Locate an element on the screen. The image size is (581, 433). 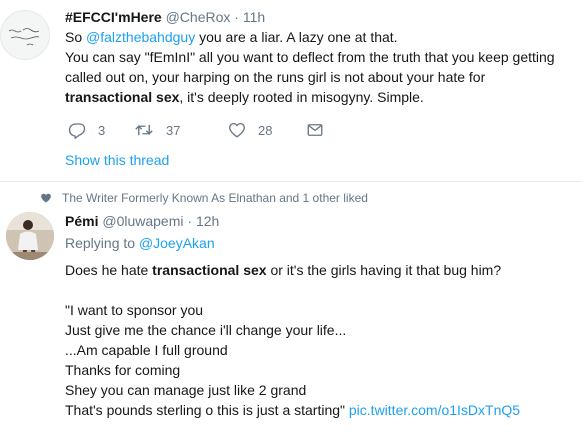
timestamp: 11h is located at coordinates (254, 17).